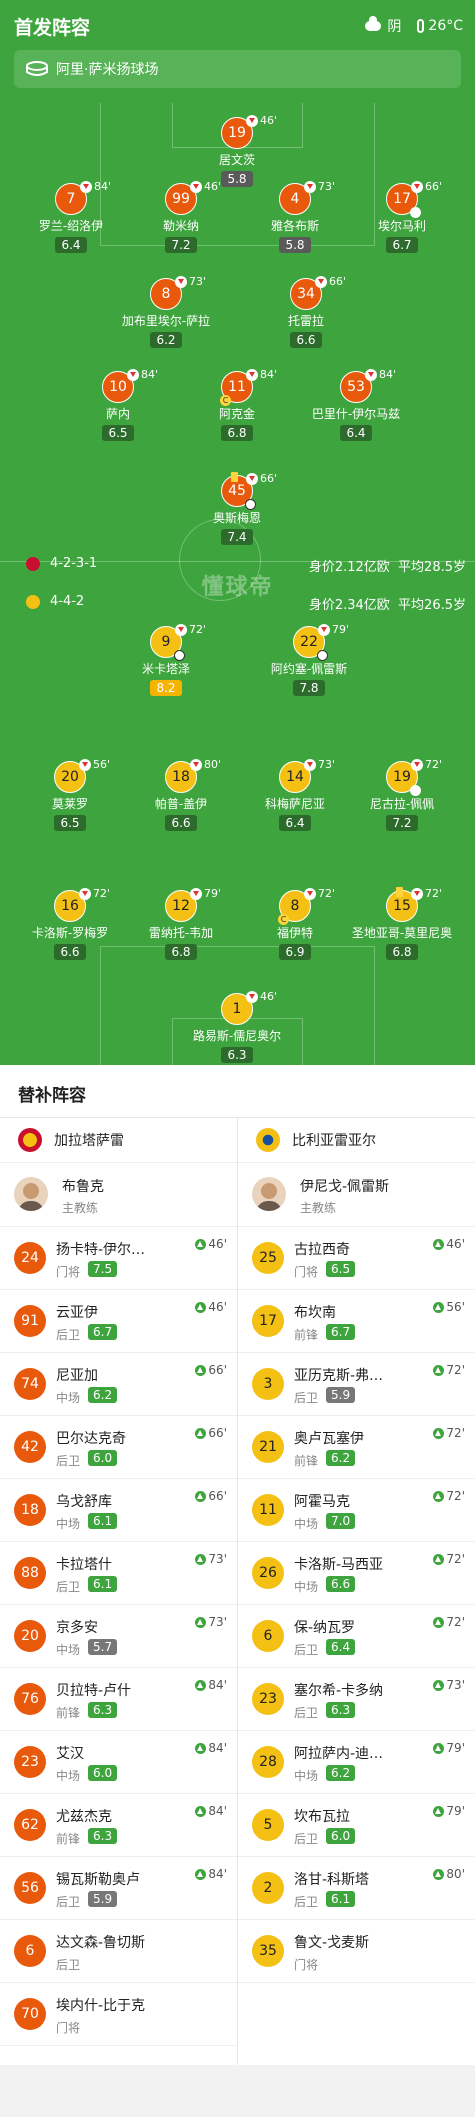 The image size is (475, 2117). Describe the element at coordinates (402, 923) in the screenshot. I see `away-player: 15 72' 圣地亚哥-莫里尼奥 6.8` at that location.